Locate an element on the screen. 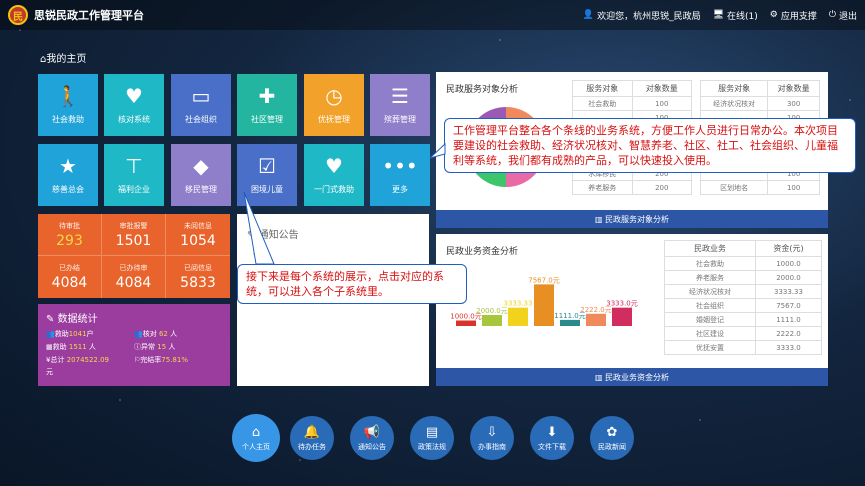 The image size is (865, 486). support-button: ⚙ 应用支撑 is located at coordinates (793, 15).